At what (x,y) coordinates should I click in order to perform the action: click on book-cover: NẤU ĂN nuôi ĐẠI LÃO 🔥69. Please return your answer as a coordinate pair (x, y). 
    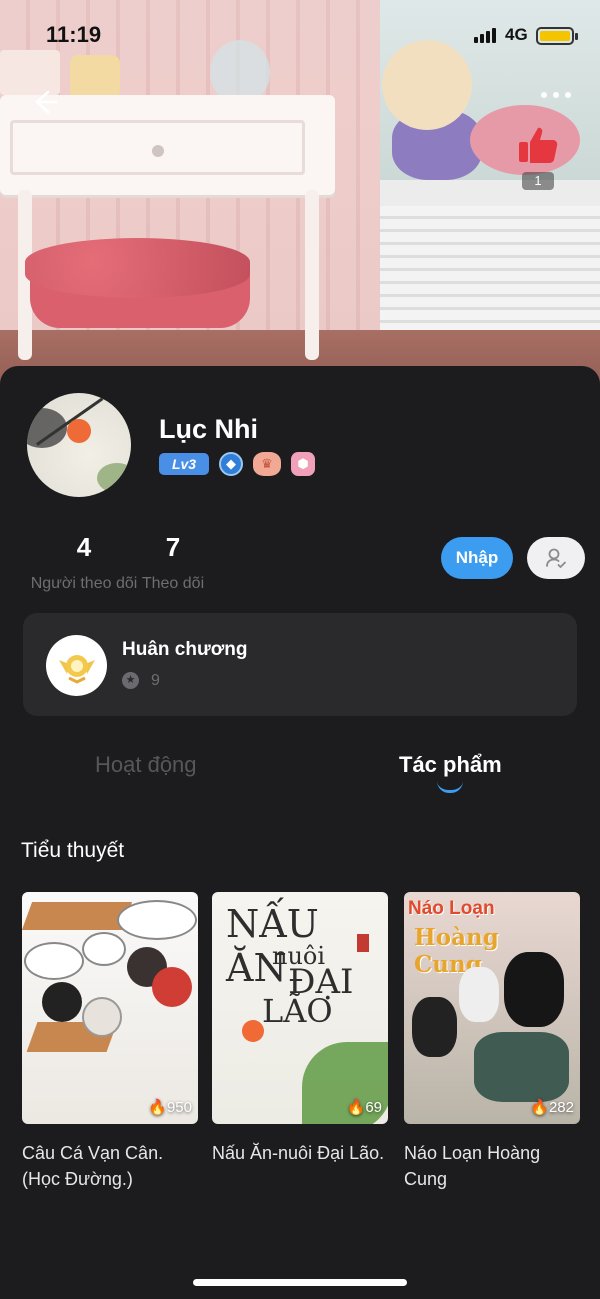
    Looking at the image, I should click on (300, 1008).